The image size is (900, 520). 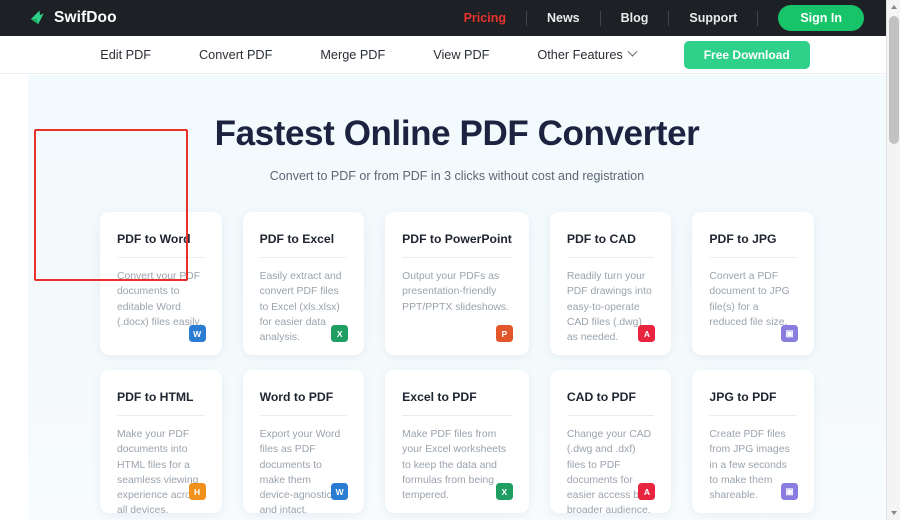 What do you see at coordinates (746, 54) in the screenshot?
I see `free-download-button: Free Download` at bounding box center [746, 54].